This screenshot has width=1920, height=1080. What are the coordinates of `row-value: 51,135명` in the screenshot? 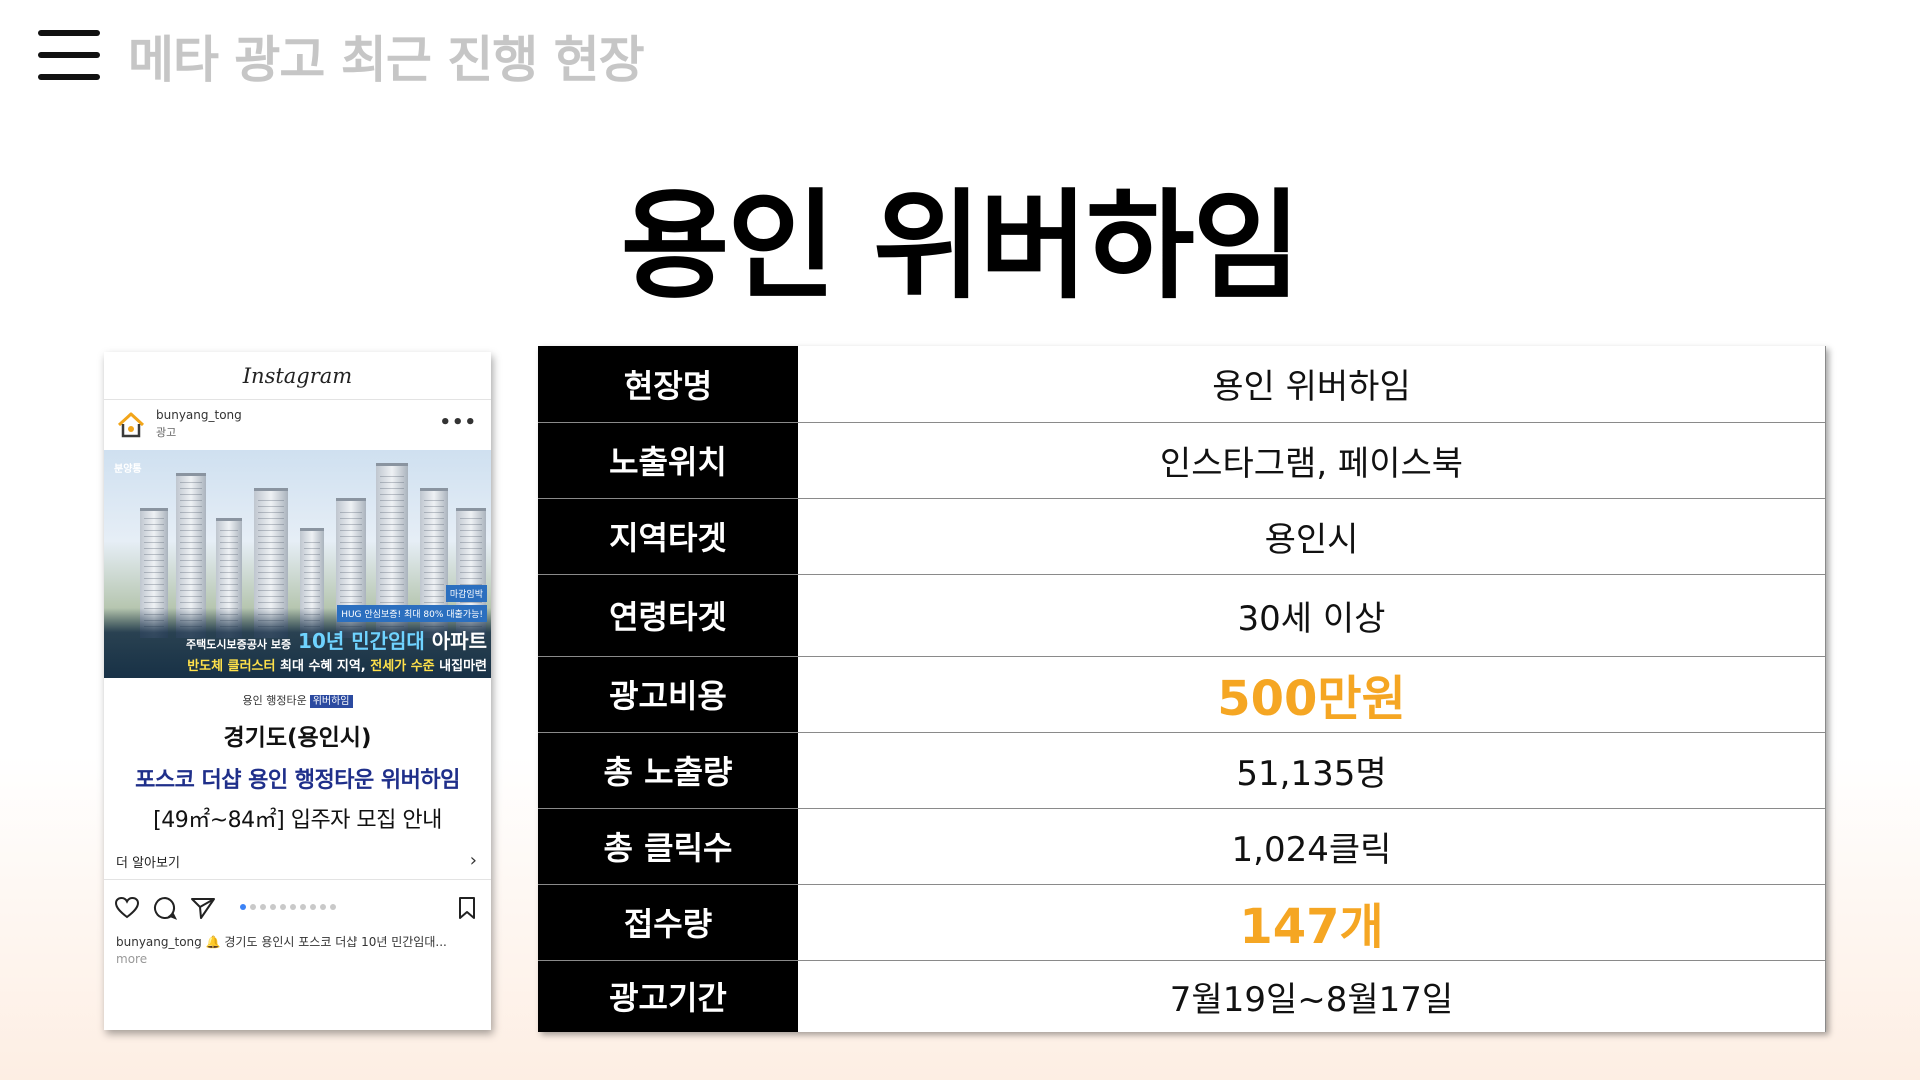 It's located at (1312, 770).